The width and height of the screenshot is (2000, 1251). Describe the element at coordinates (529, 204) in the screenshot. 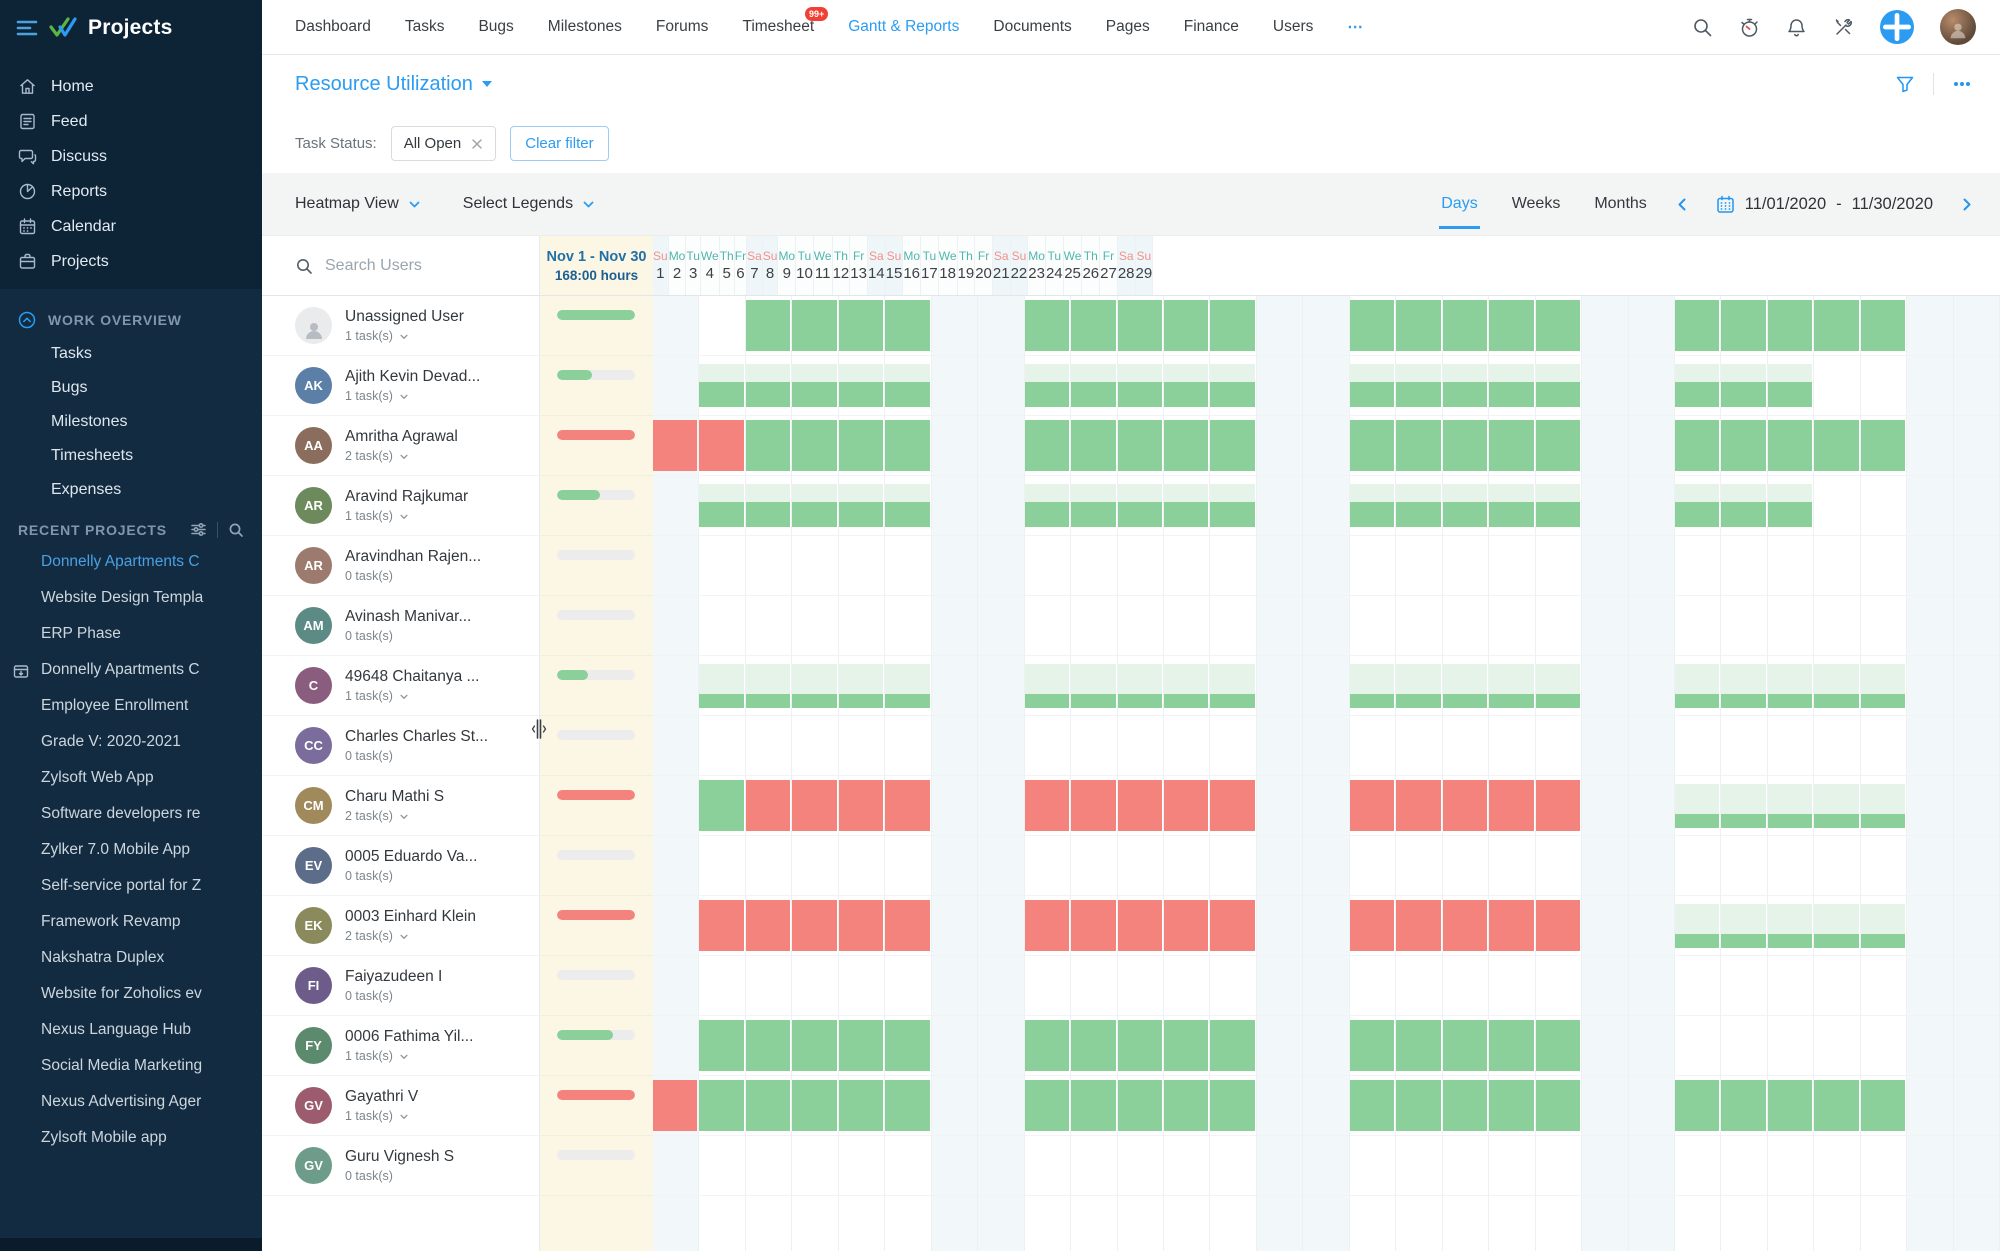

I see `select-legends-dropdown: Select Legends` at that location.